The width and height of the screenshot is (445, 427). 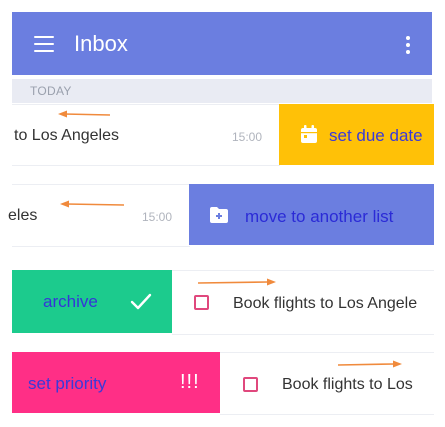 I want to click on set-due-date-action: set due date, so click(x=356, y=134).